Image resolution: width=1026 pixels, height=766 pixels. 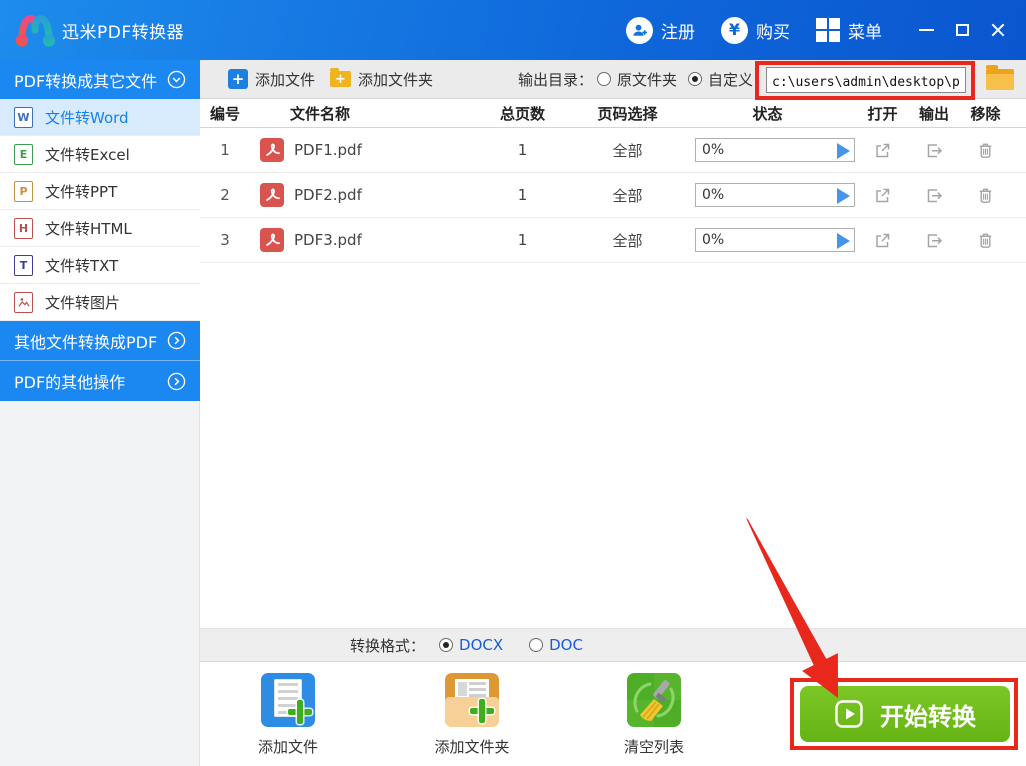 I want to click on col-range: 页码选择, so click(x=627, y=113).